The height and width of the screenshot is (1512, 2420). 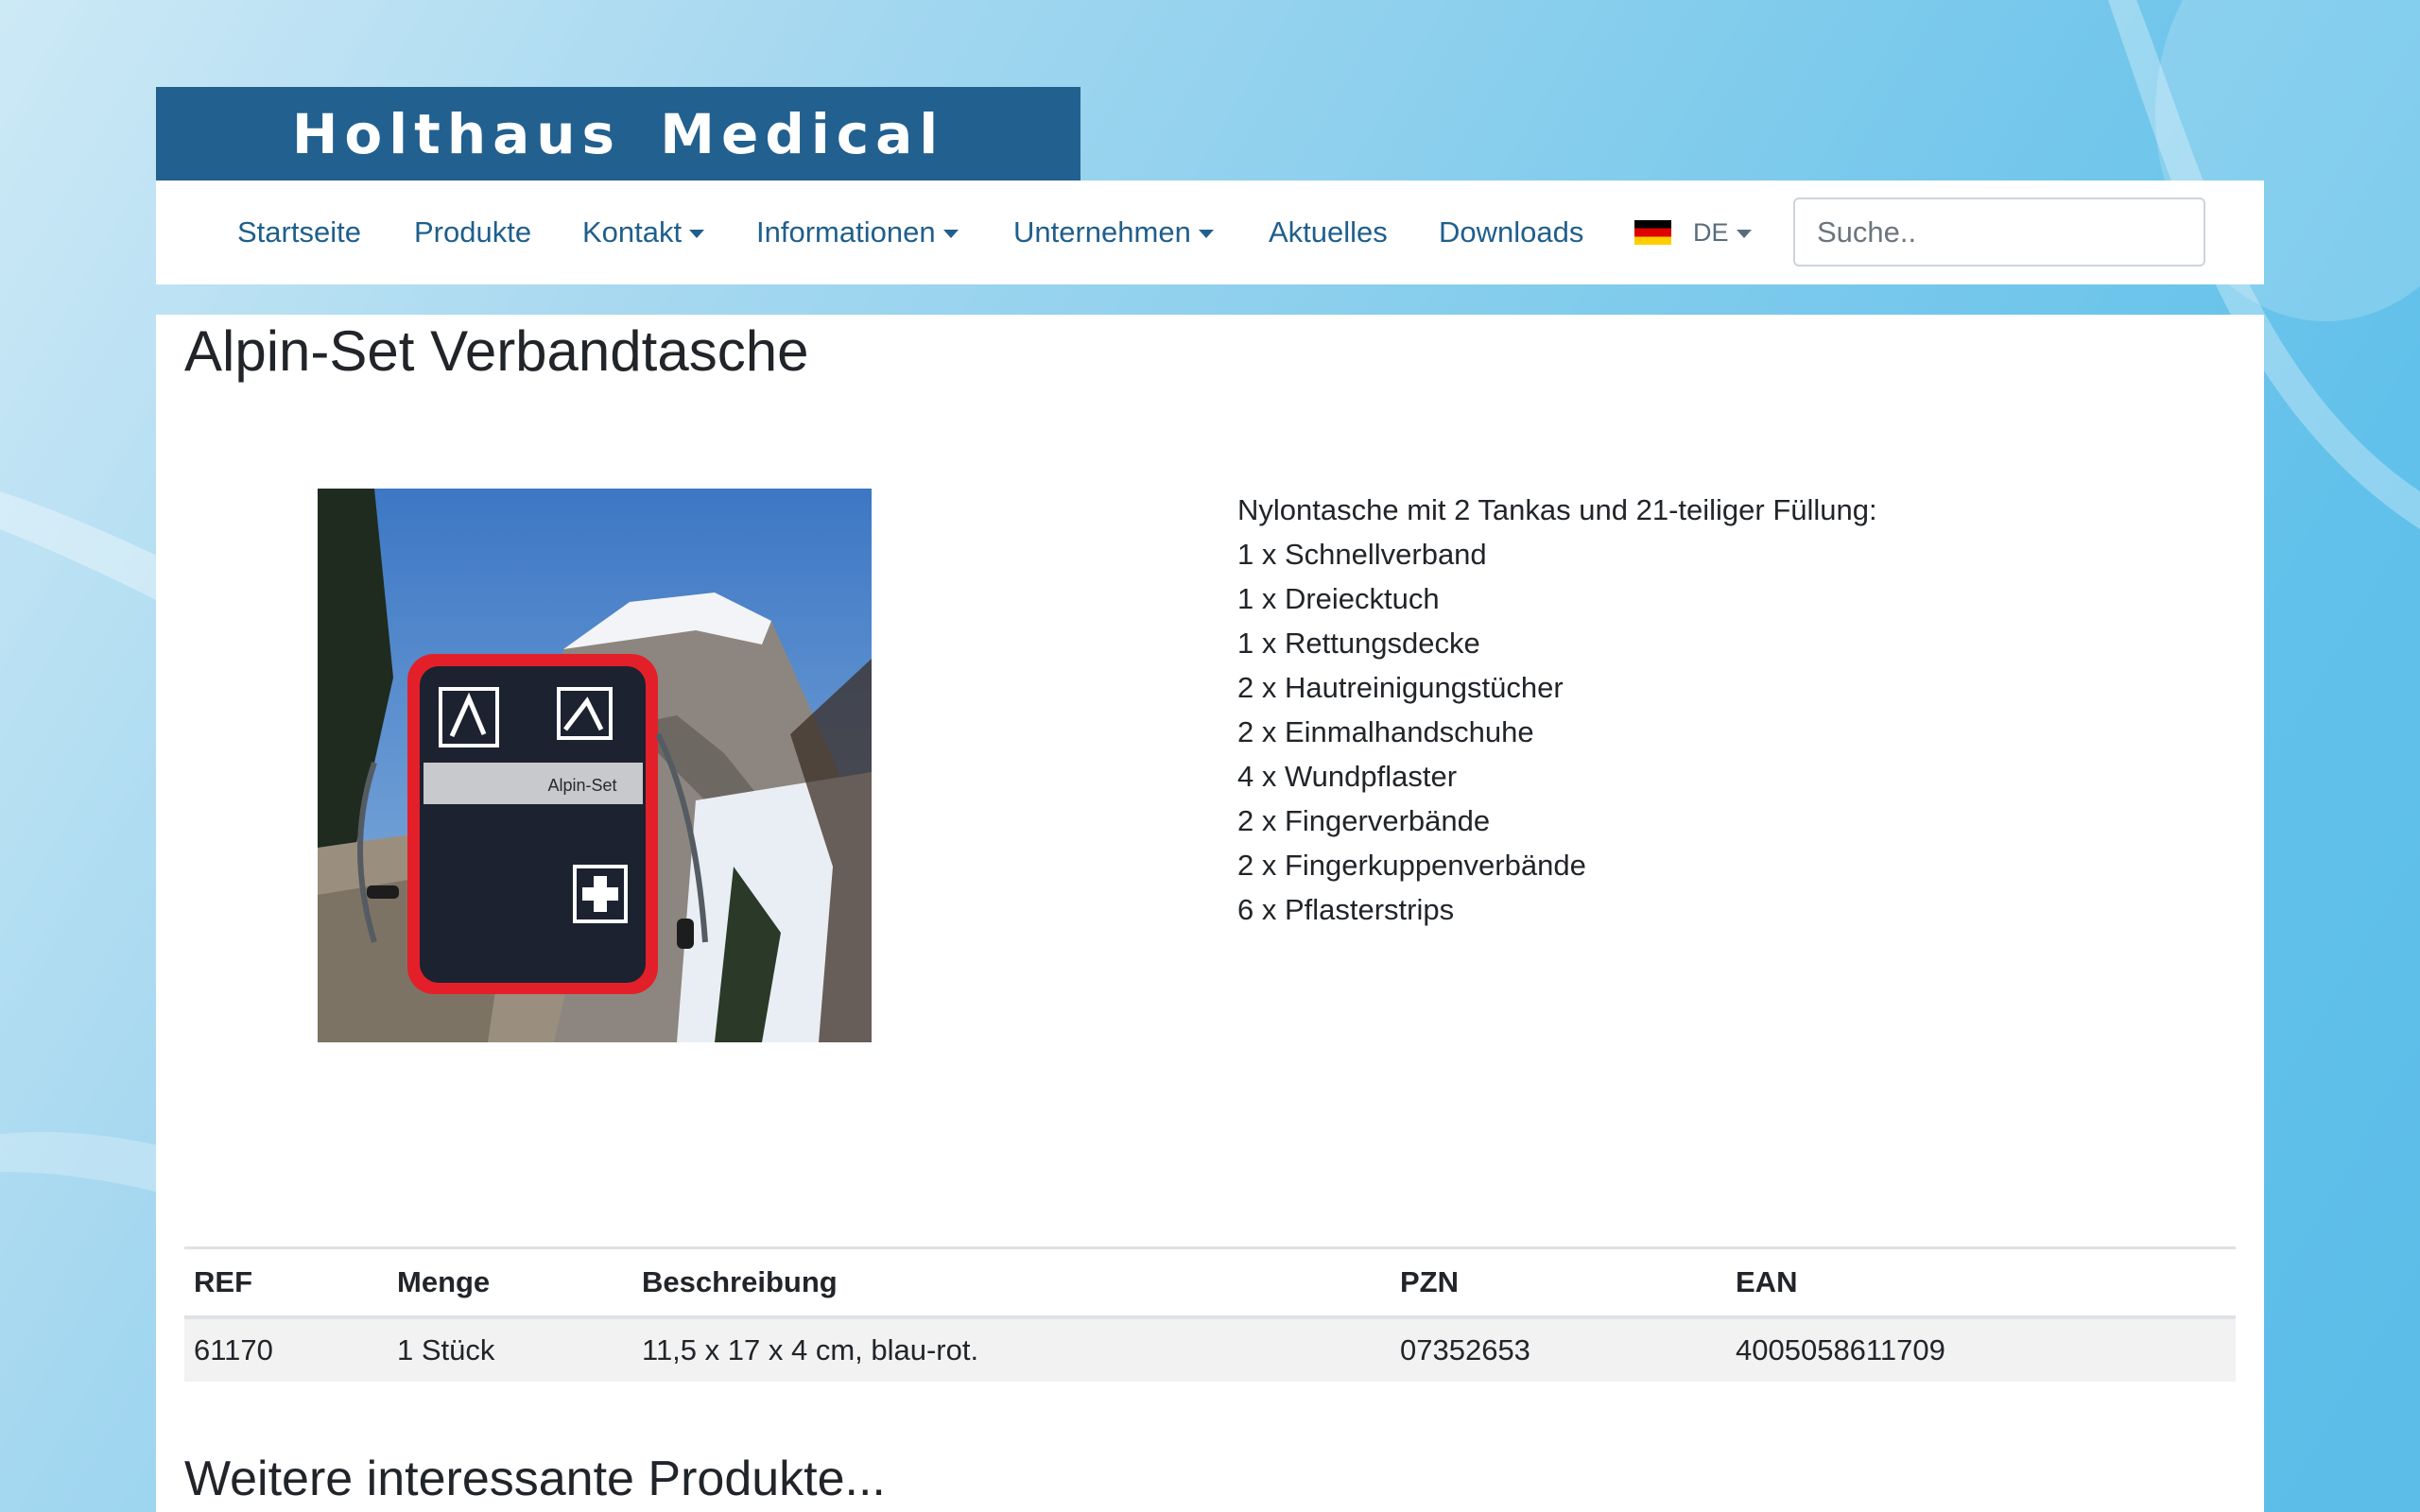 I want to click on nav-aktuelles: Aktuelles, so click(x=1328, y=232).